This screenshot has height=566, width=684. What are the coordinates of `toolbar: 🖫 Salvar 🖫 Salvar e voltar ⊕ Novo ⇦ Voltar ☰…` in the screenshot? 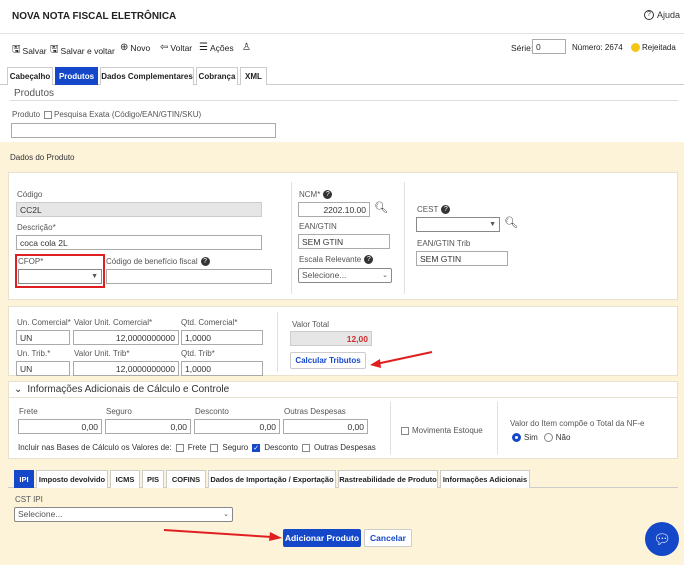 It's located at (342, 48).